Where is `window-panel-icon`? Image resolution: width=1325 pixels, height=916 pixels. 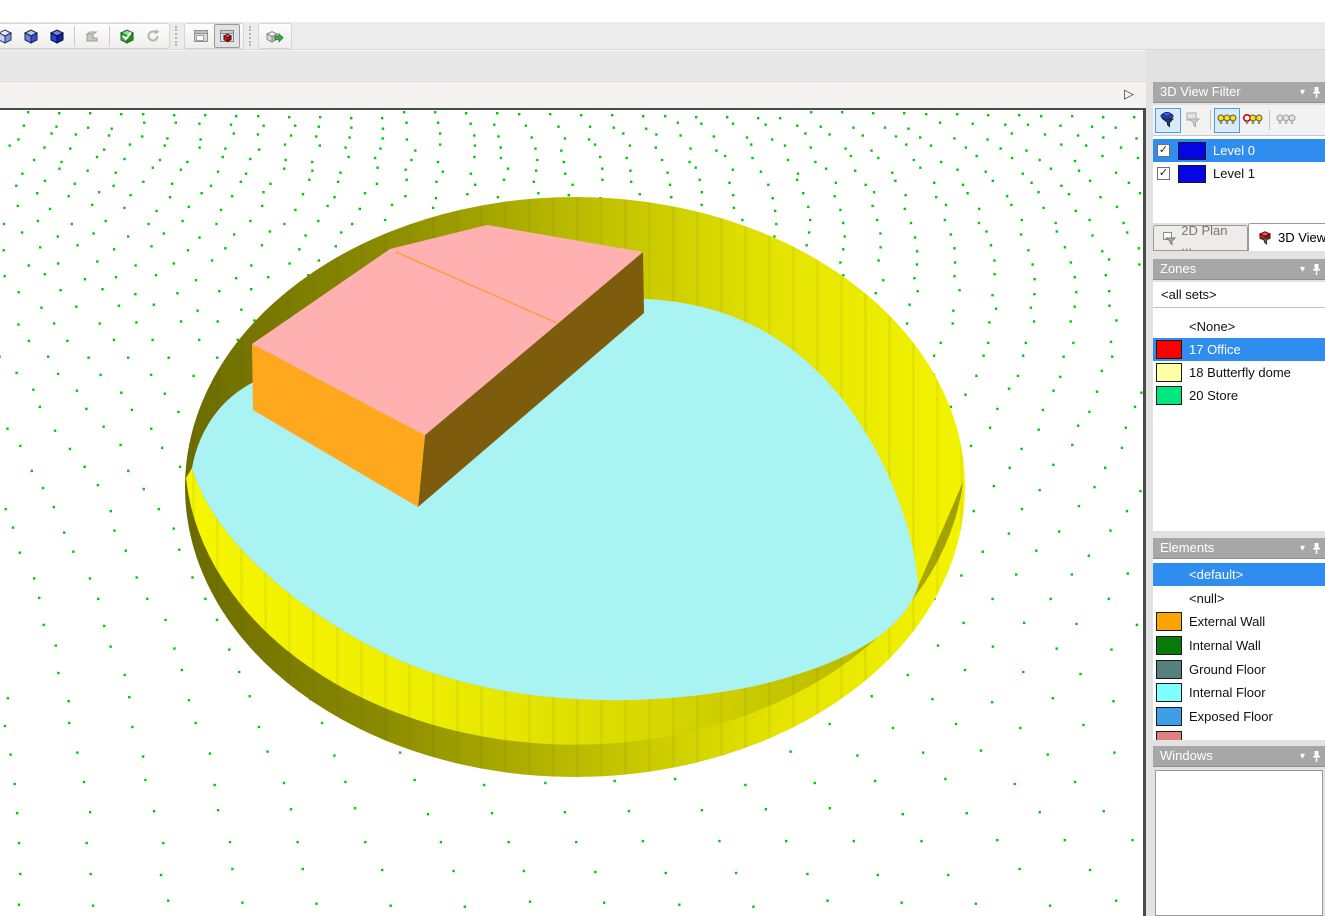
window-panel-icon is located at coordinates (201, 36).